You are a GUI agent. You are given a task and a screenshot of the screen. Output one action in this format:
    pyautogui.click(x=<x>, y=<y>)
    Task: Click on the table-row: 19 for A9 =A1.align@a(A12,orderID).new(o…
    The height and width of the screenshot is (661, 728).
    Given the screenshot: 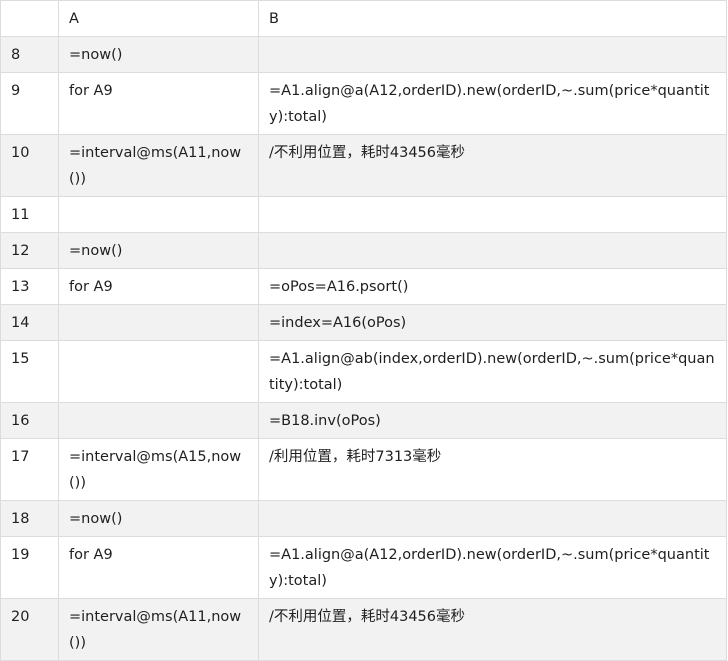 What is the action you would take?
    pyautogui.click(x=363, y=567)
    